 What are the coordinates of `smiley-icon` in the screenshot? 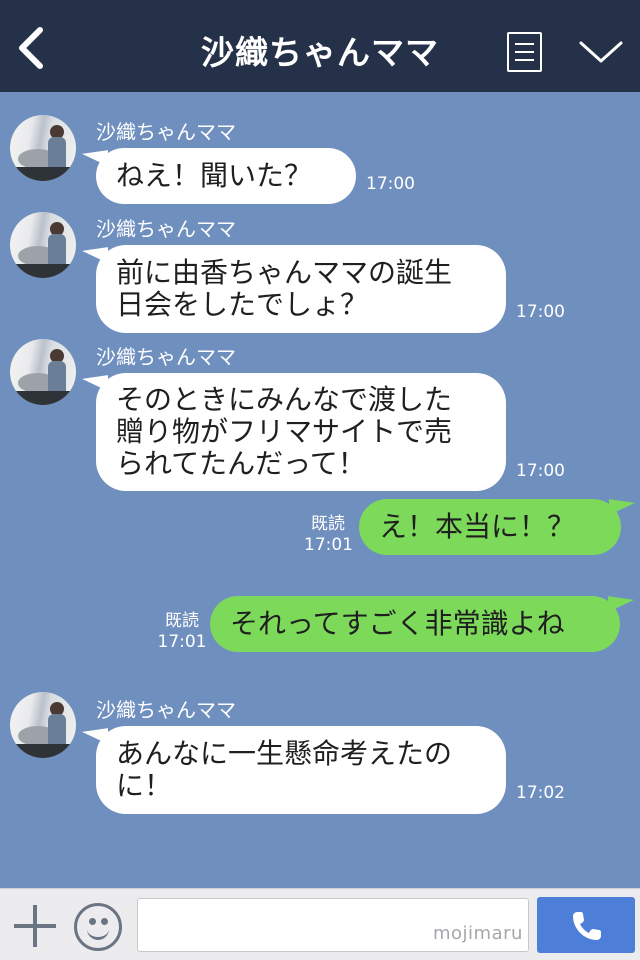 It's located at (98, 927).